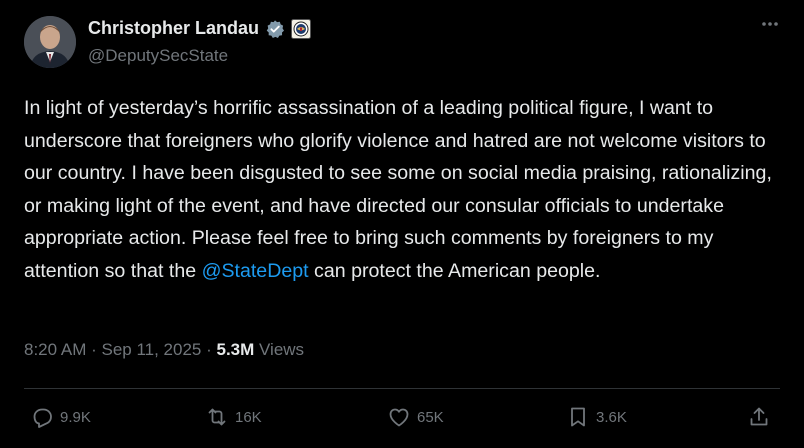 The width and height of the screenshot is (804, 448). What do you see at coordinates (402, 388) in the screenshot?
I see `divider` at bounding box center [402, 388].